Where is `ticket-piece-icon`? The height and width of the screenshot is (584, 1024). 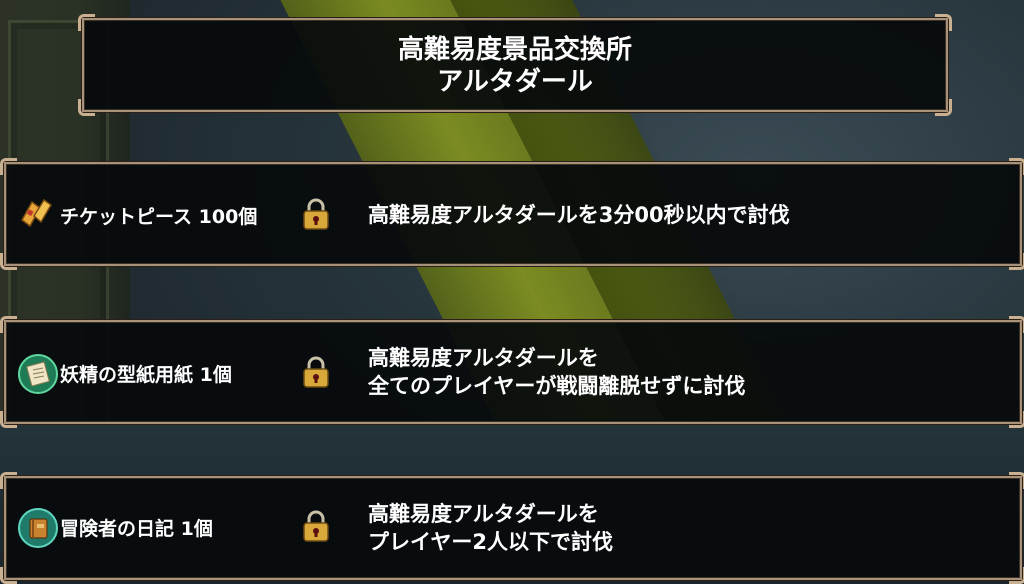
ticket-piece-icon is located at coordinates (36, 212).